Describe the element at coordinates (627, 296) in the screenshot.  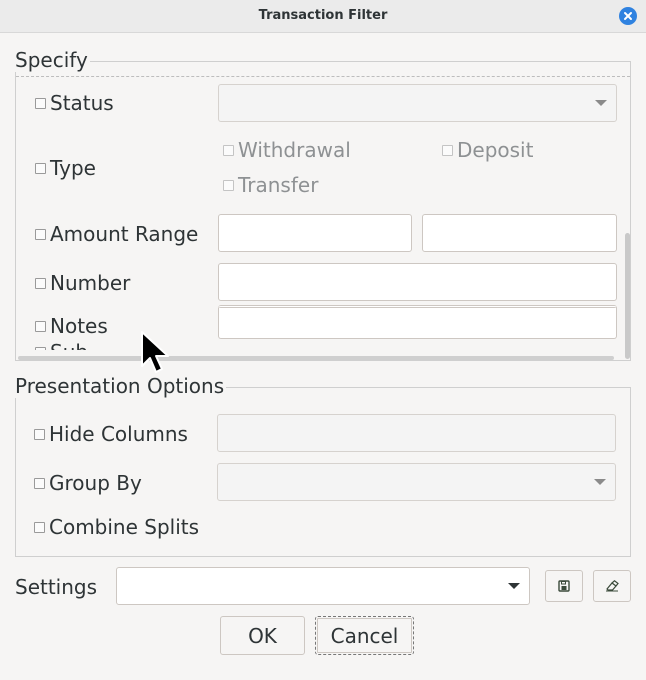
I see `vertical-scrollbar` at that location.